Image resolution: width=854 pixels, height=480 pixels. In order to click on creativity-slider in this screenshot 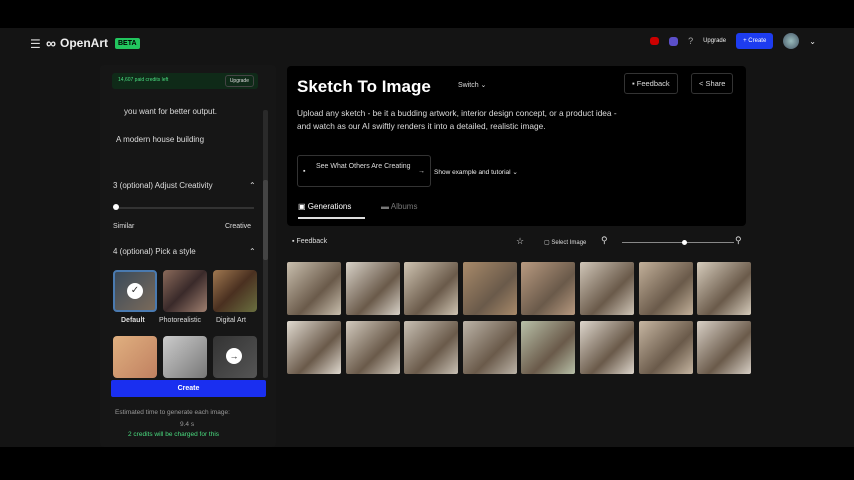, I will do `click(185, 208)`.